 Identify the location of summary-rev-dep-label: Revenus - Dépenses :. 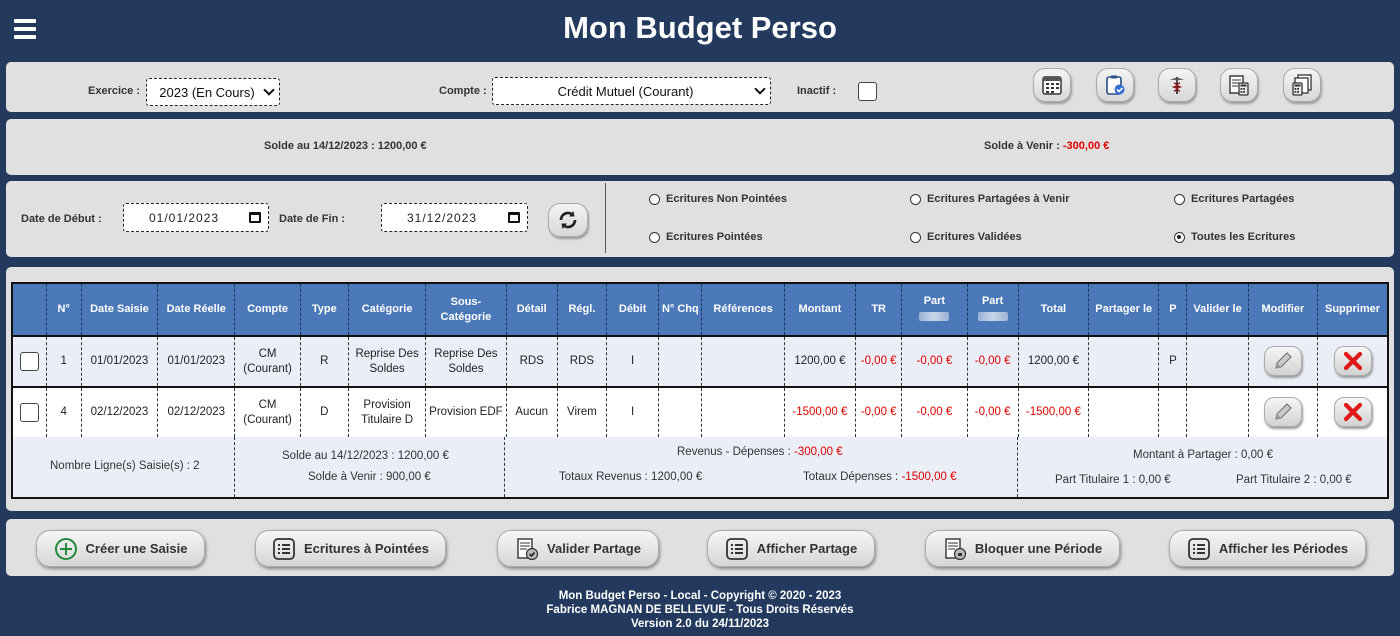
(734, 452).